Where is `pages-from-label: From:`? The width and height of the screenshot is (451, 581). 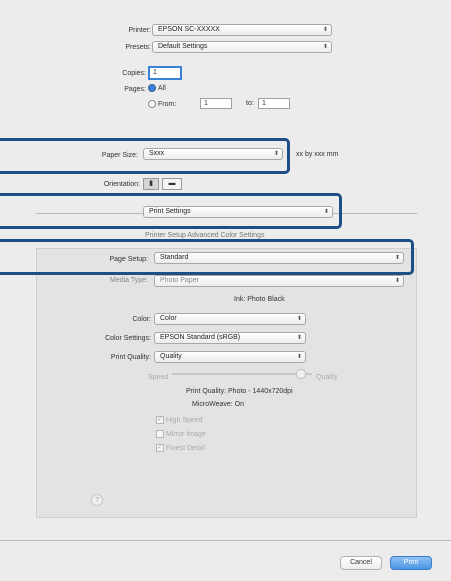
pages-from-label: From: is located at coordinates (167, 104).